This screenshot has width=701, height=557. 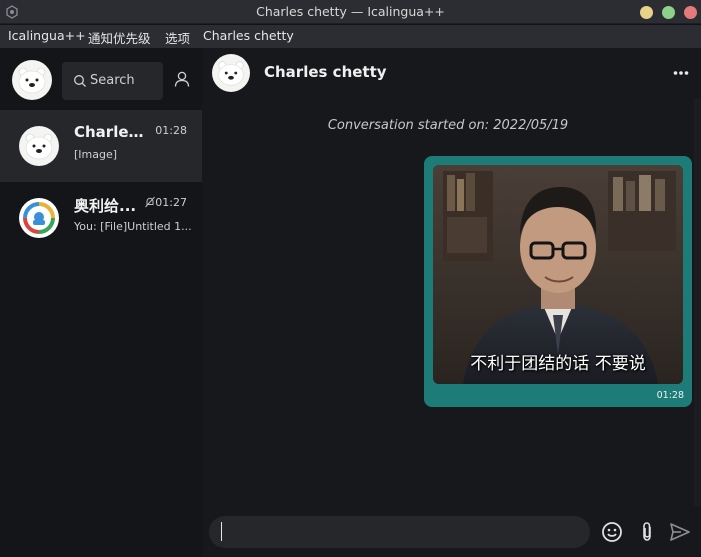 What do you see at coordinates (182, 79) in the screenshot?
I see `contacts-icon` at bounding box center [182, 79].